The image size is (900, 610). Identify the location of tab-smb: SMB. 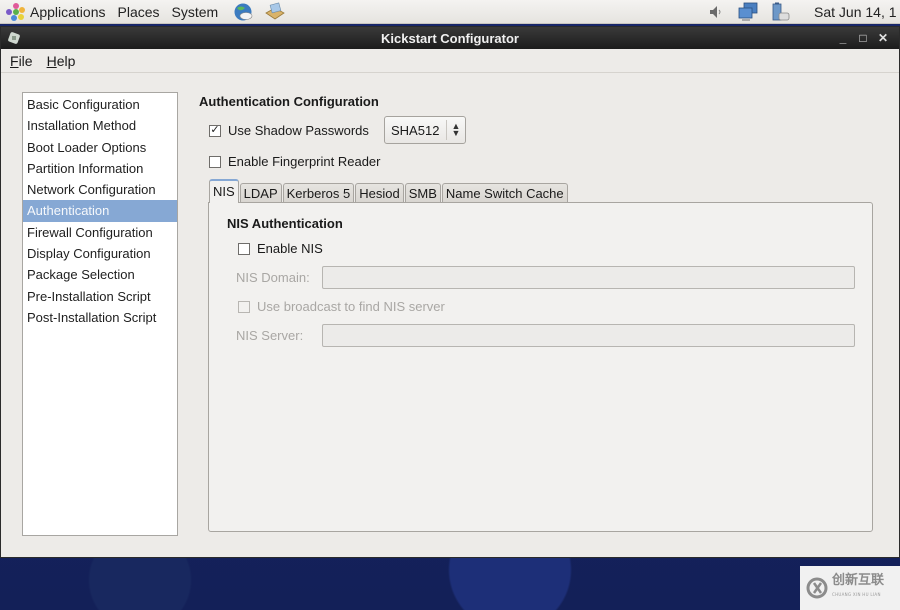
(422, 193).